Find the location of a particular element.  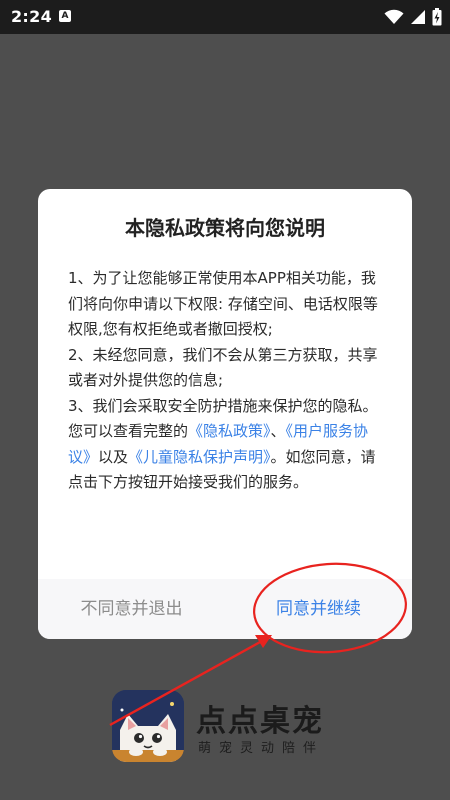

status-icons is located at coordinates (413, 17).